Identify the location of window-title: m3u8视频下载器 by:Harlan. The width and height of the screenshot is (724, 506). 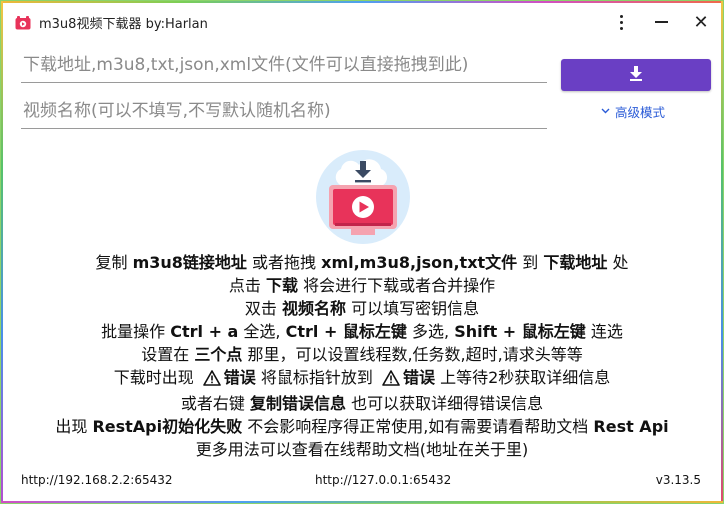
(123, 24).